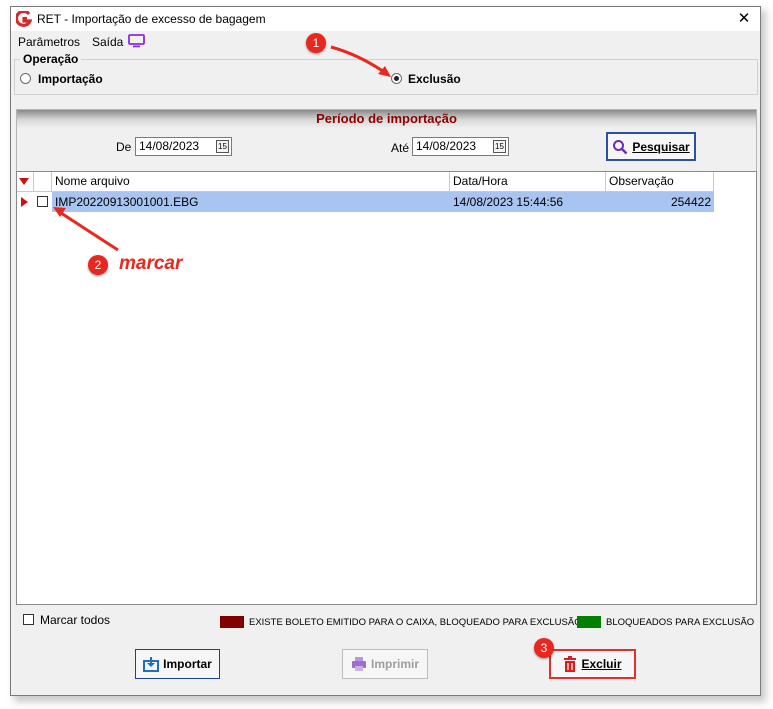 The width and height of the screenshot is (773, 709). I want to click on menu-parametros: Parâmetros, so click(49, 42).